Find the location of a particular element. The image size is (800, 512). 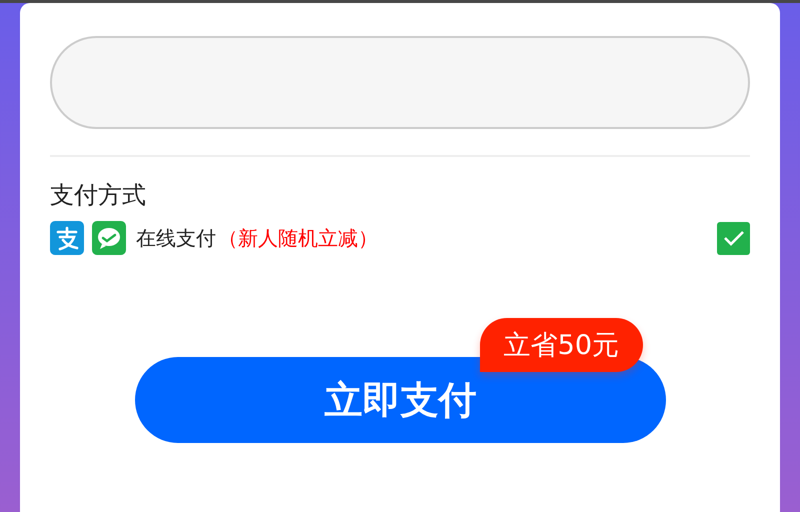

checkmark-icon is located at coordinates (733, 238).